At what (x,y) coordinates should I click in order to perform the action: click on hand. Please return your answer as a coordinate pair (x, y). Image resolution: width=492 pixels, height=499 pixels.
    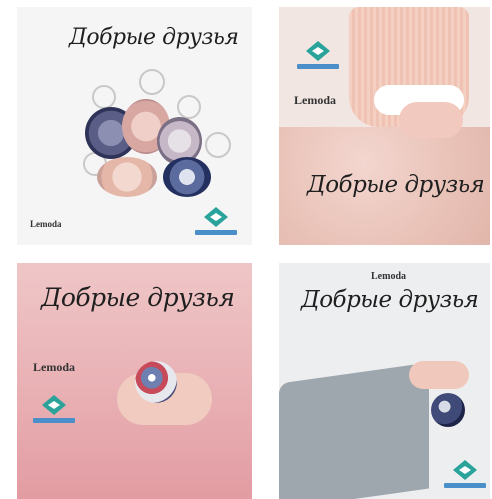
    Looking at the image, I should click on (439, 375).